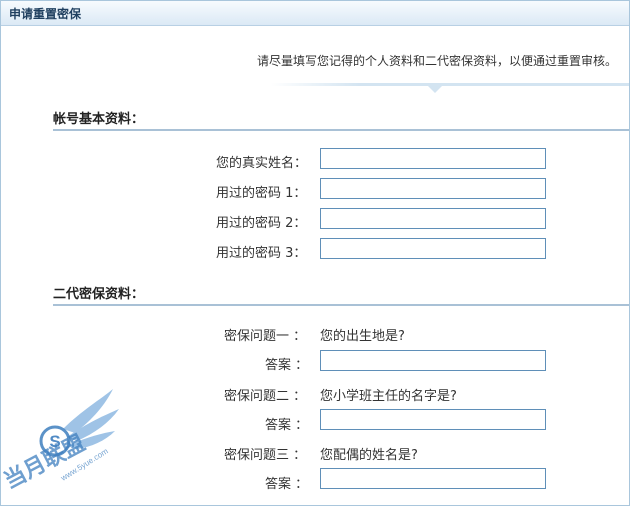 This screenshot has height=507, width=630. I want to click on answer-1-input, so click(433, 360).